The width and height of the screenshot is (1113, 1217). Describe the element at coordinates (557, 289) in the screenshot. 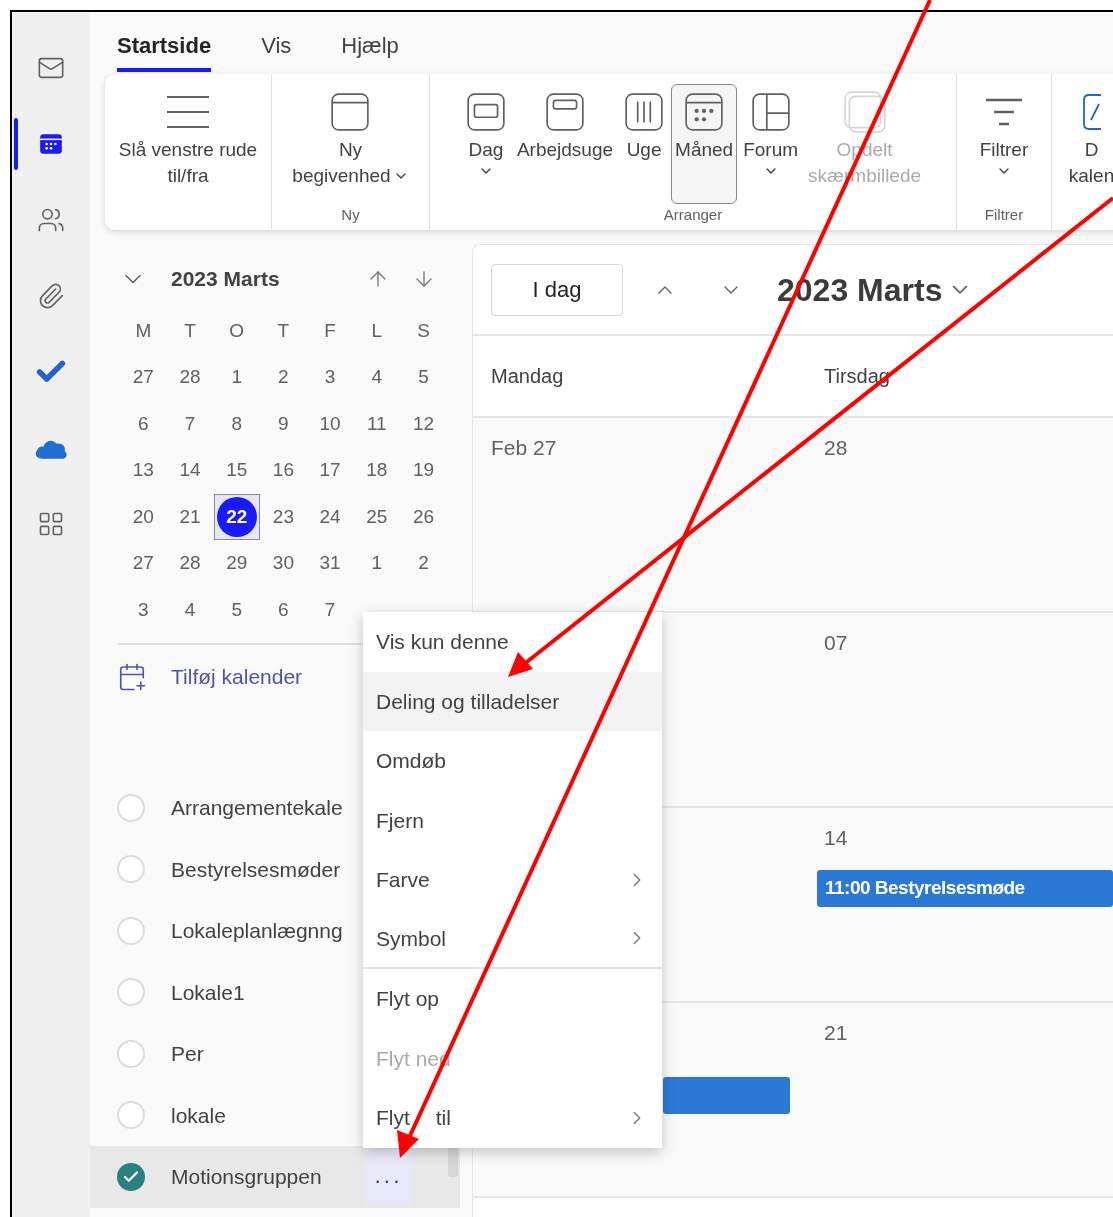

I see `today-button: I dag` at that location.